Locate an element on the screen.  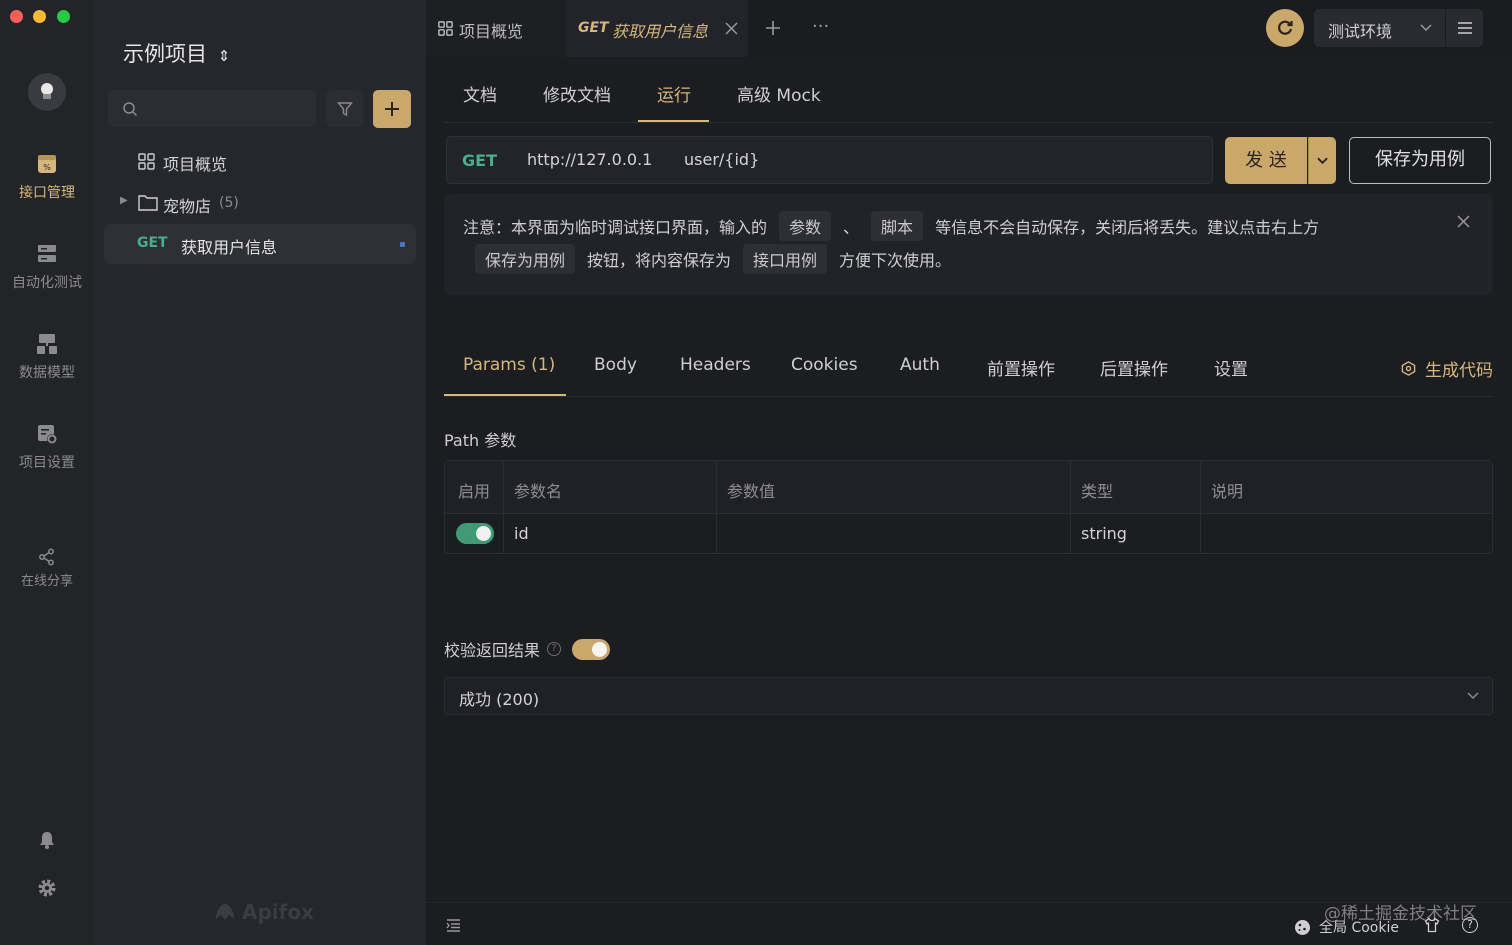
window-close-button is located at coordinates (16, 16).